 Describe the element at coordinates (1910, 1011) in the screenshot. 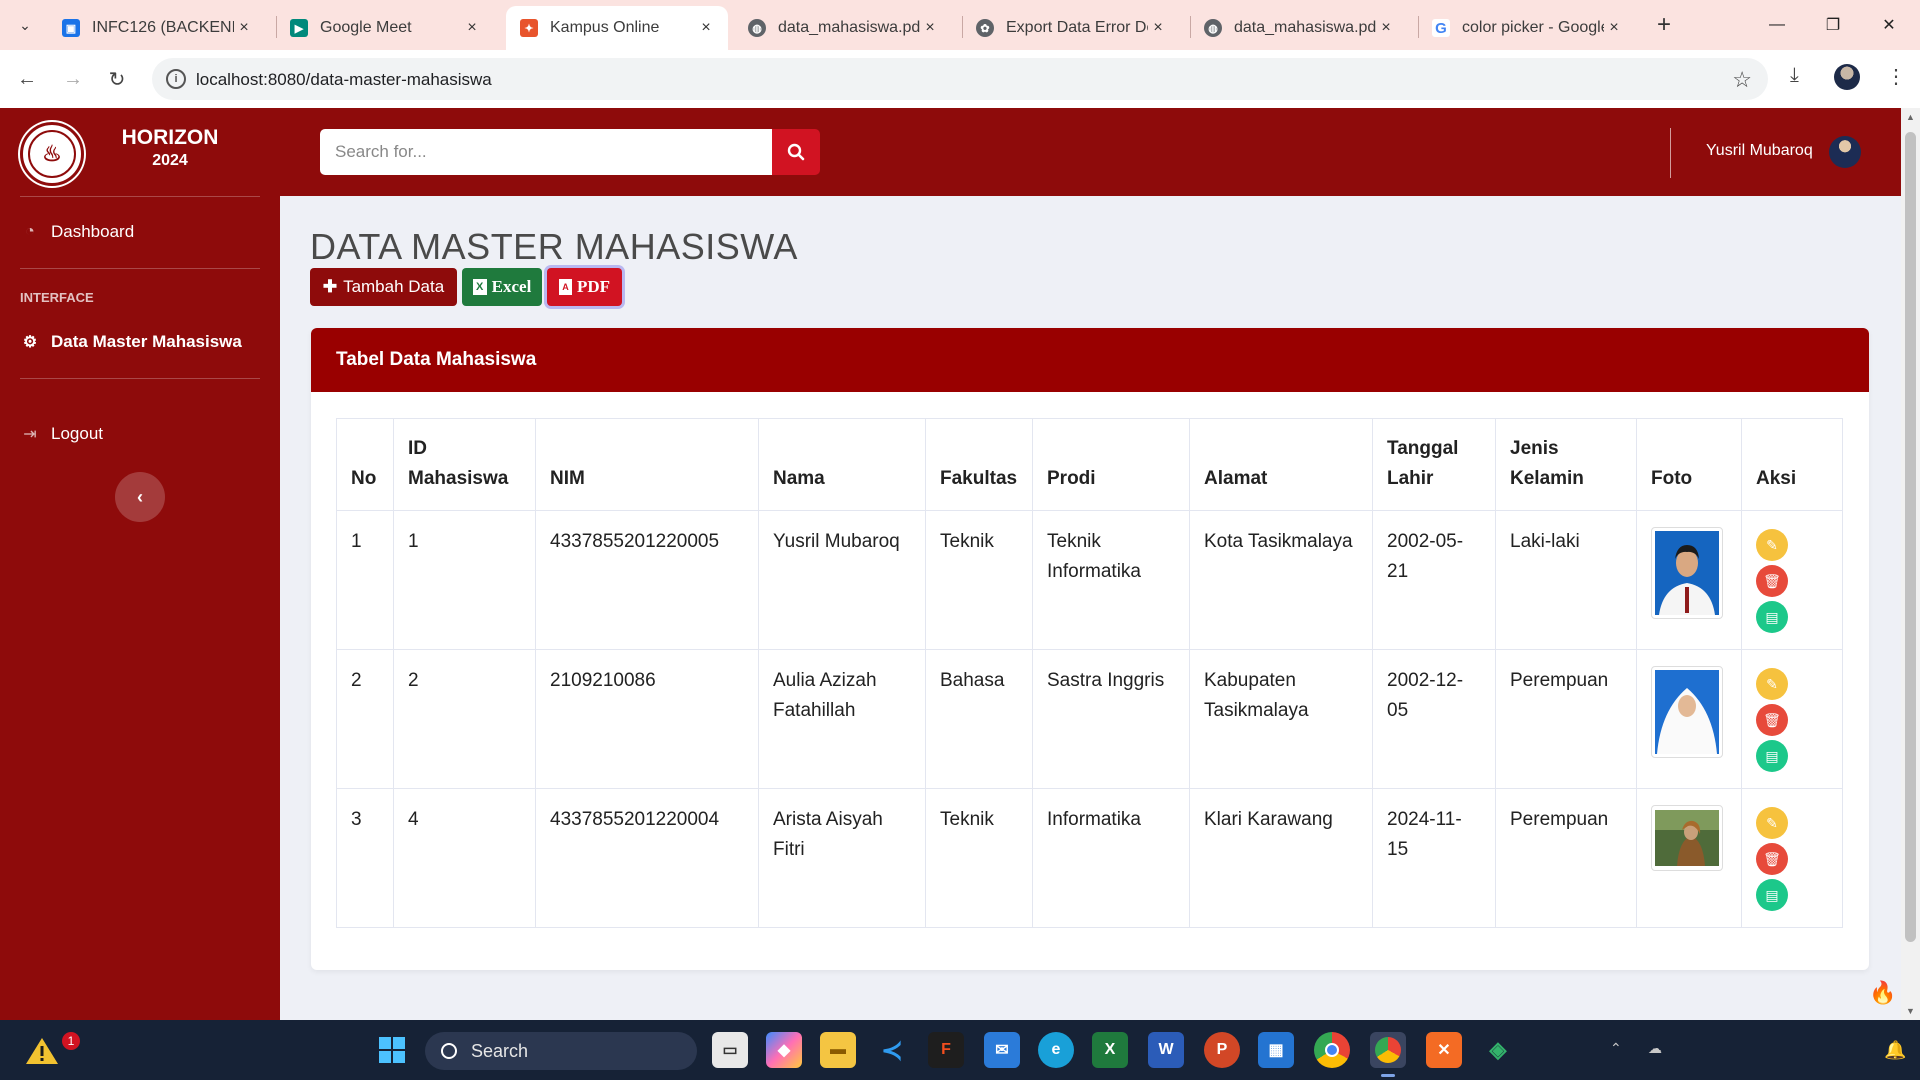

I see `scroll-down-arrow-icon: ▼` at that location.